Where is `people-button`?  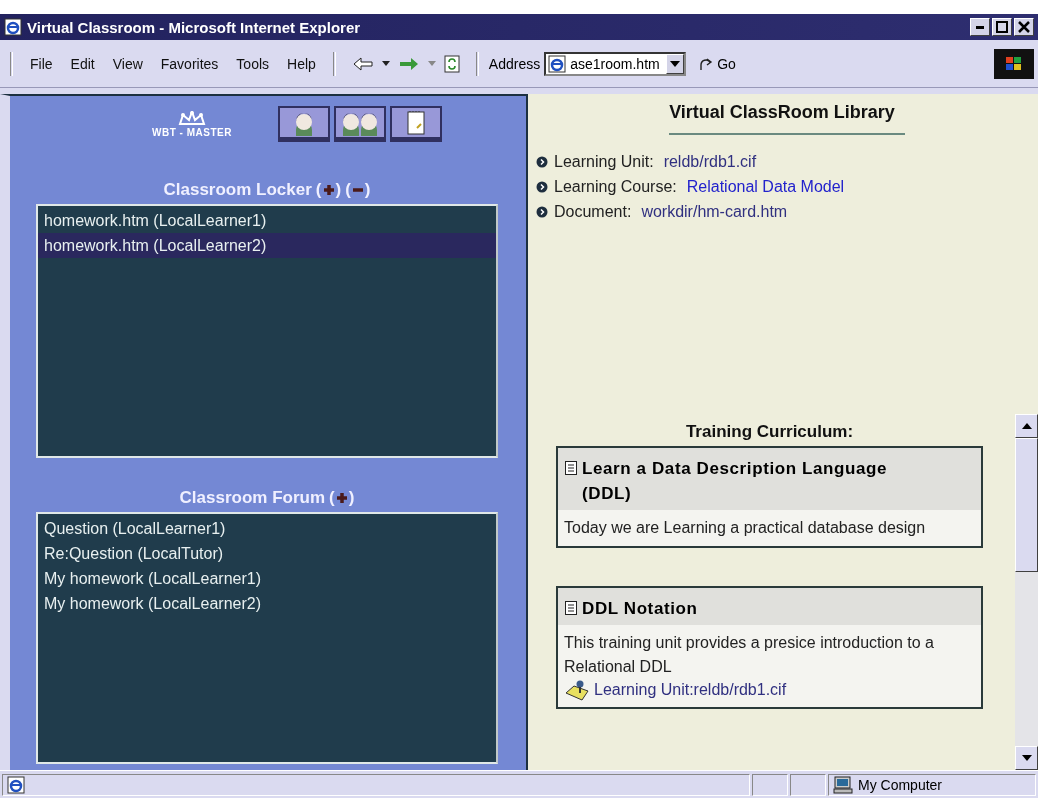
people-button is located at coordinates (359, 124).